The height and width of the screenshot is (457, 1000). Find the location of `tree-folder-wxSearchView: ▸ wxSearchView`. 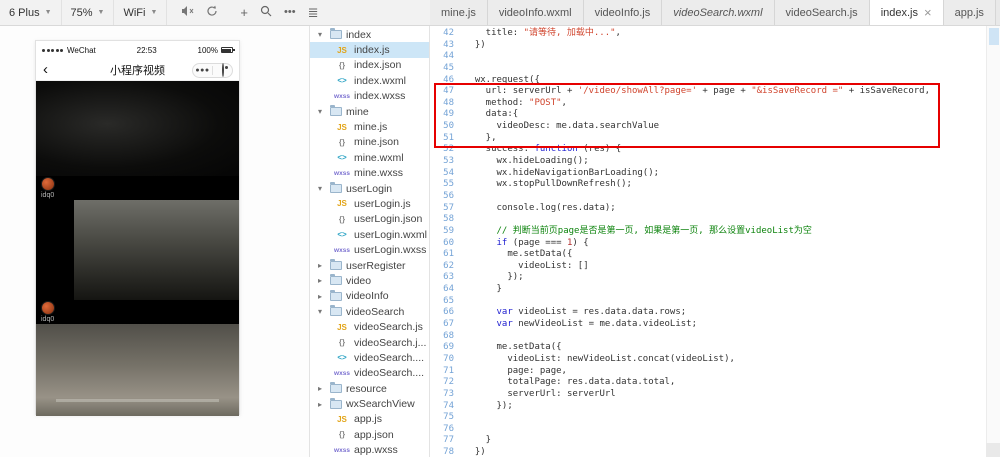

tree-folder-wxSearchView: ▸ wxSearchView is located at coordinates (369, 403).